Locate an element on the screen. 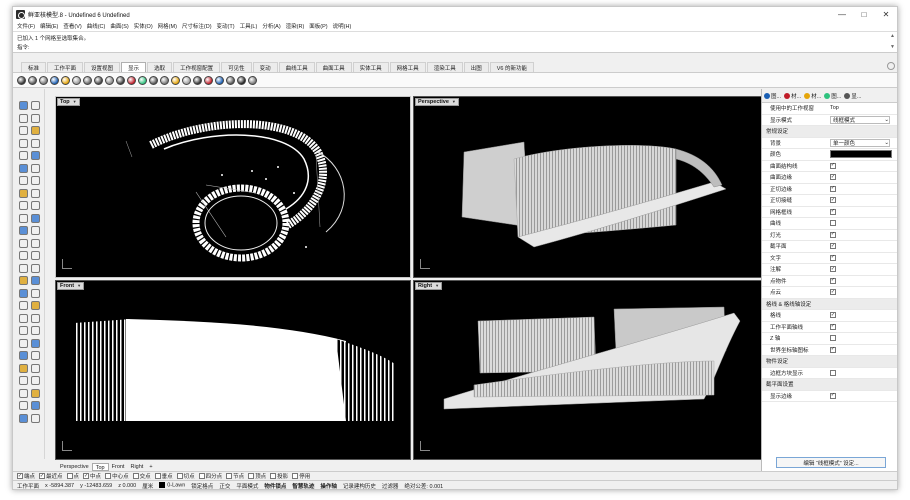 This screenshot has height=500, width=910. osnap-checkbox: ✓ is located at coordinates (86, 476).